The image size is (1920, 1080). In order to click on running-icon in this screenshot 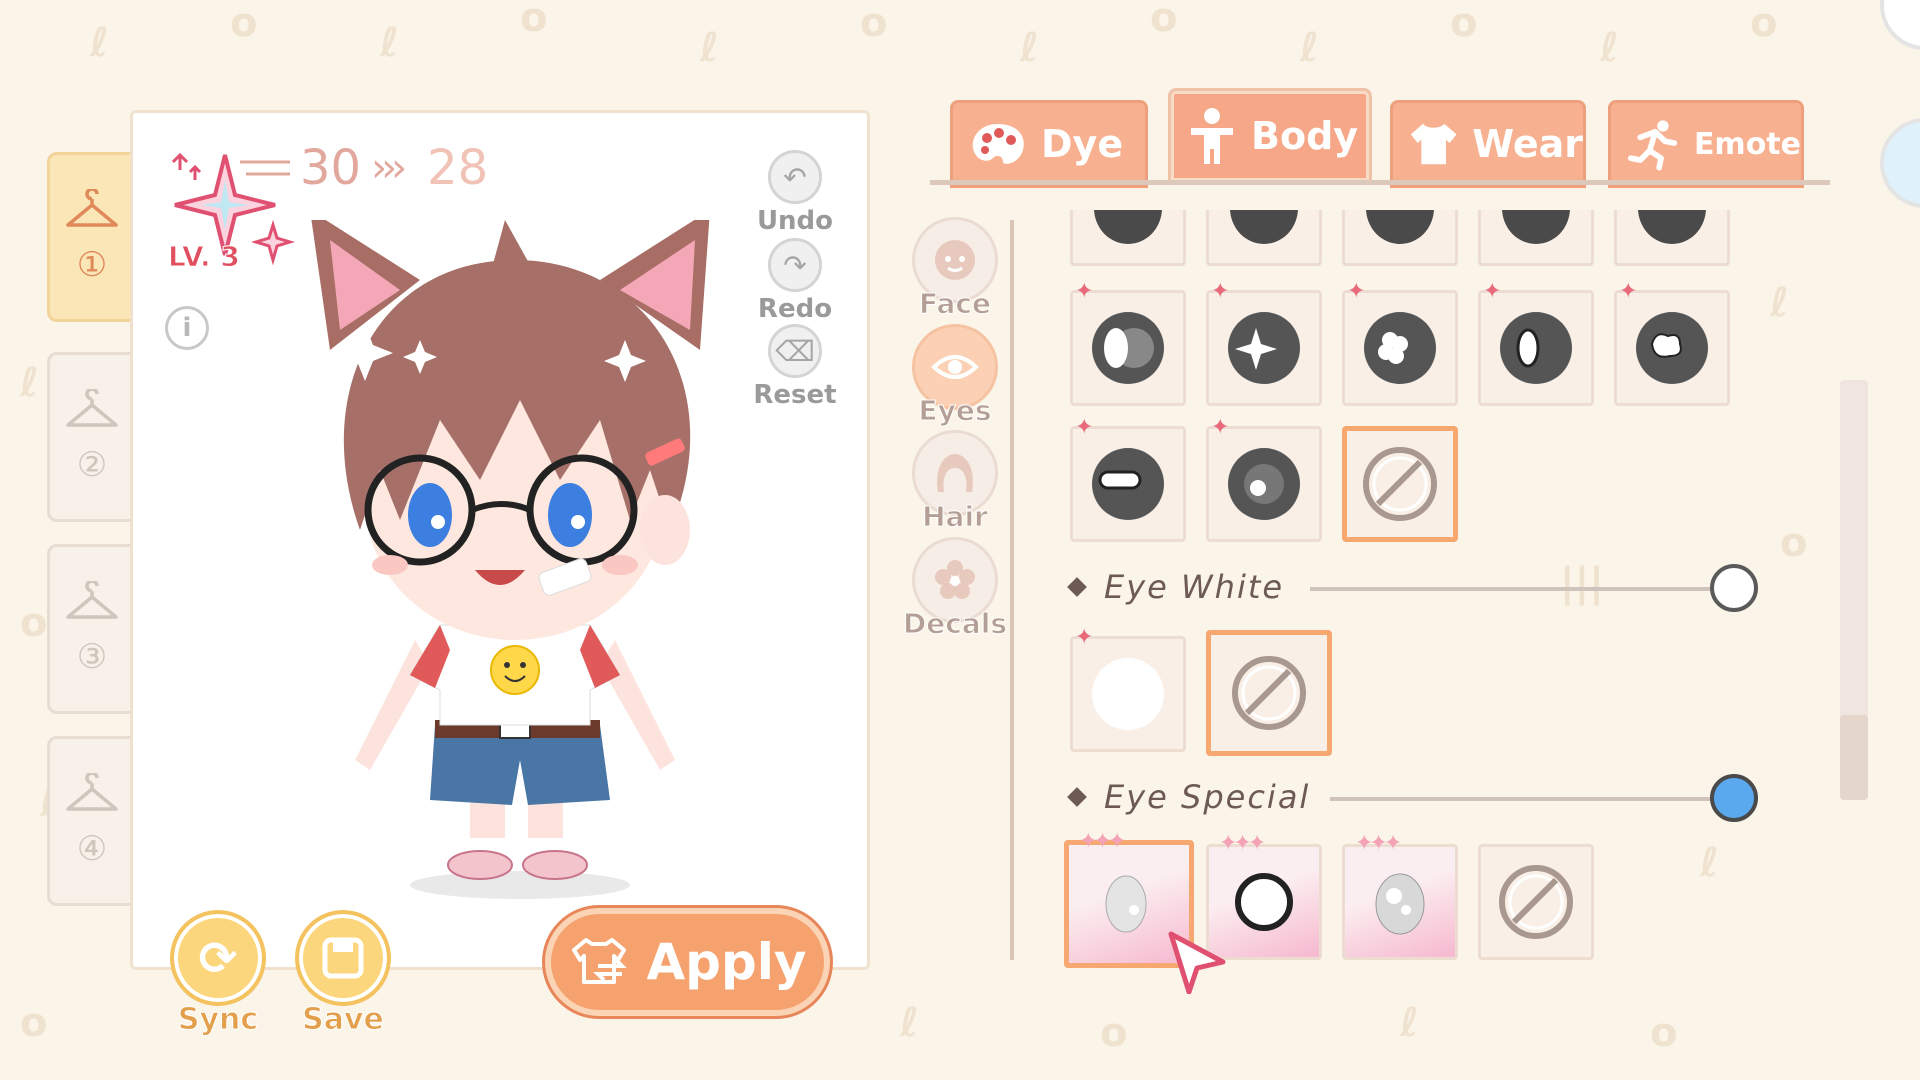, I will do `click(1652, 145)`.